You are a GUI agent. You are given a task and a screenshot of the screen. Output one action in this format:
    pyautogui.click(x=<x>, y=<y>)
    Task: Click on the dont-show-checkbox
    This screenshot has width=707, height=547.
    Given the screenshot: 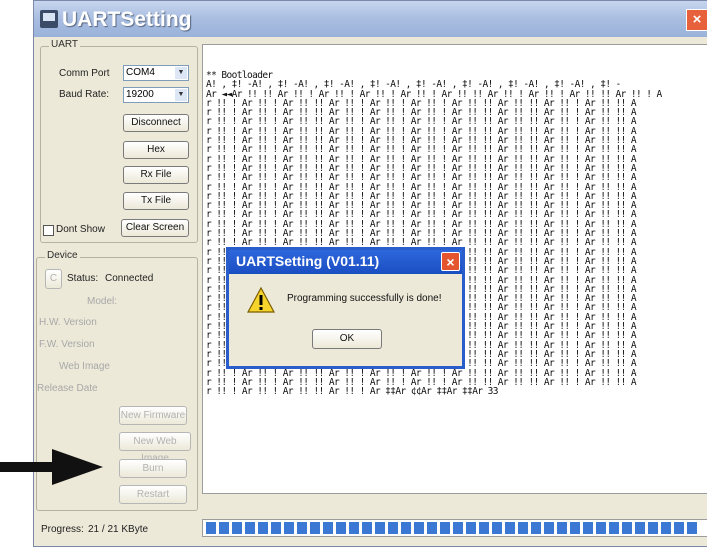 What is the action you would take?
    pyautogui.click(x=48, y=230)
    